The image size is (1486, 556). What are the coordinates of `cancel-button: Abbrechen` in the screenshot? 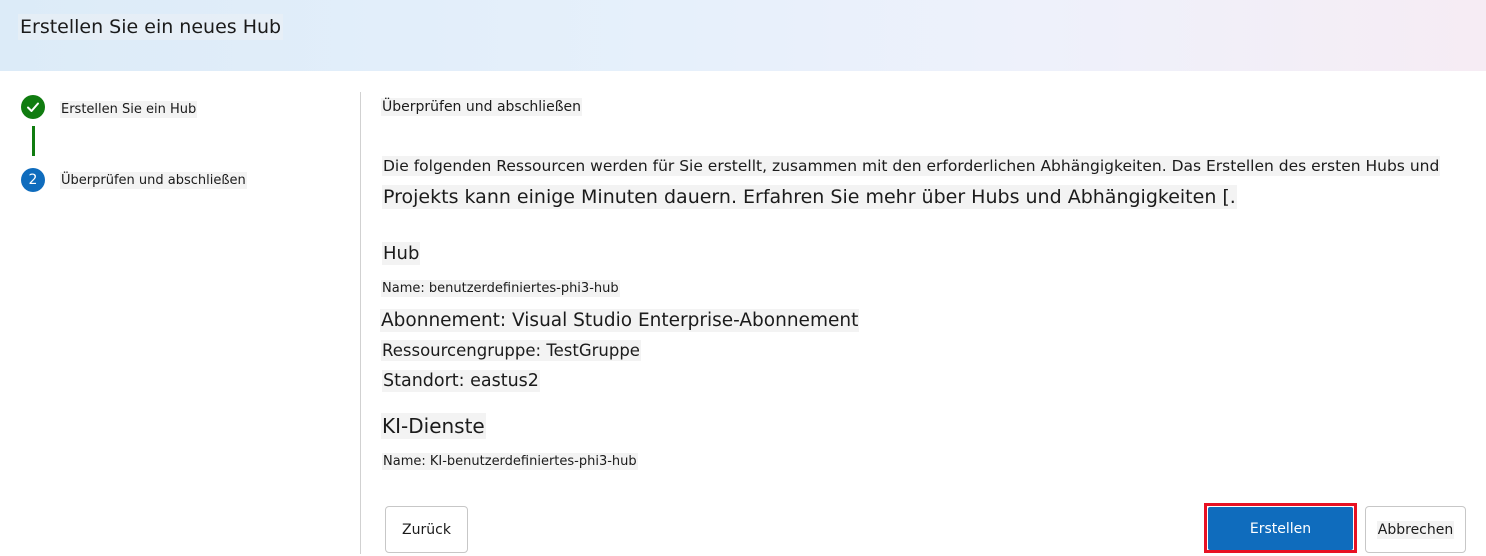 It's located at (1415, 529).